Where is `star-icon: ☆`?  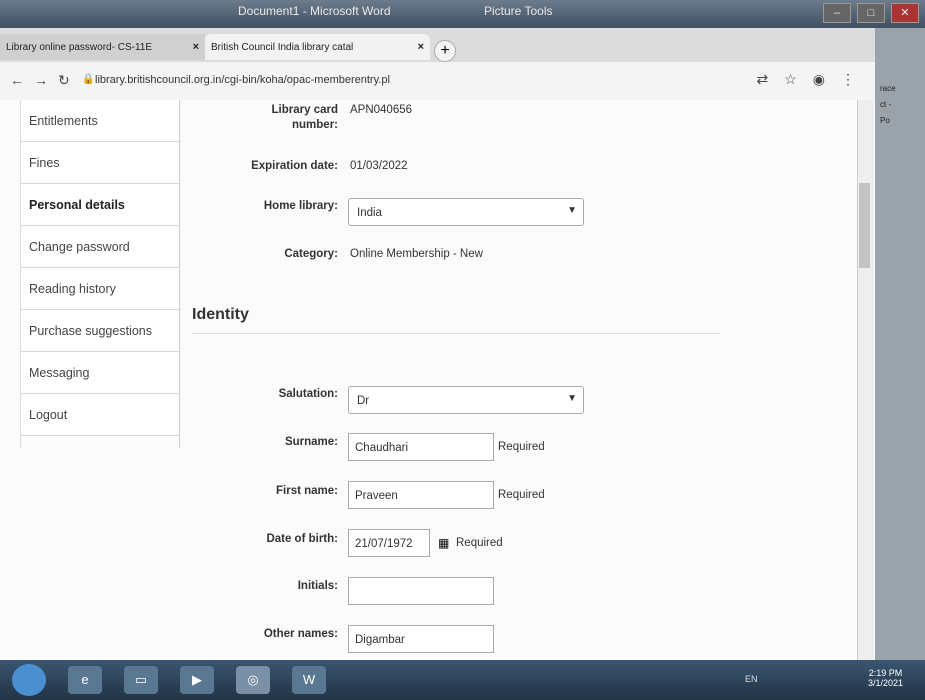
star-icon: ☆ is located at coordinates (790, 79).